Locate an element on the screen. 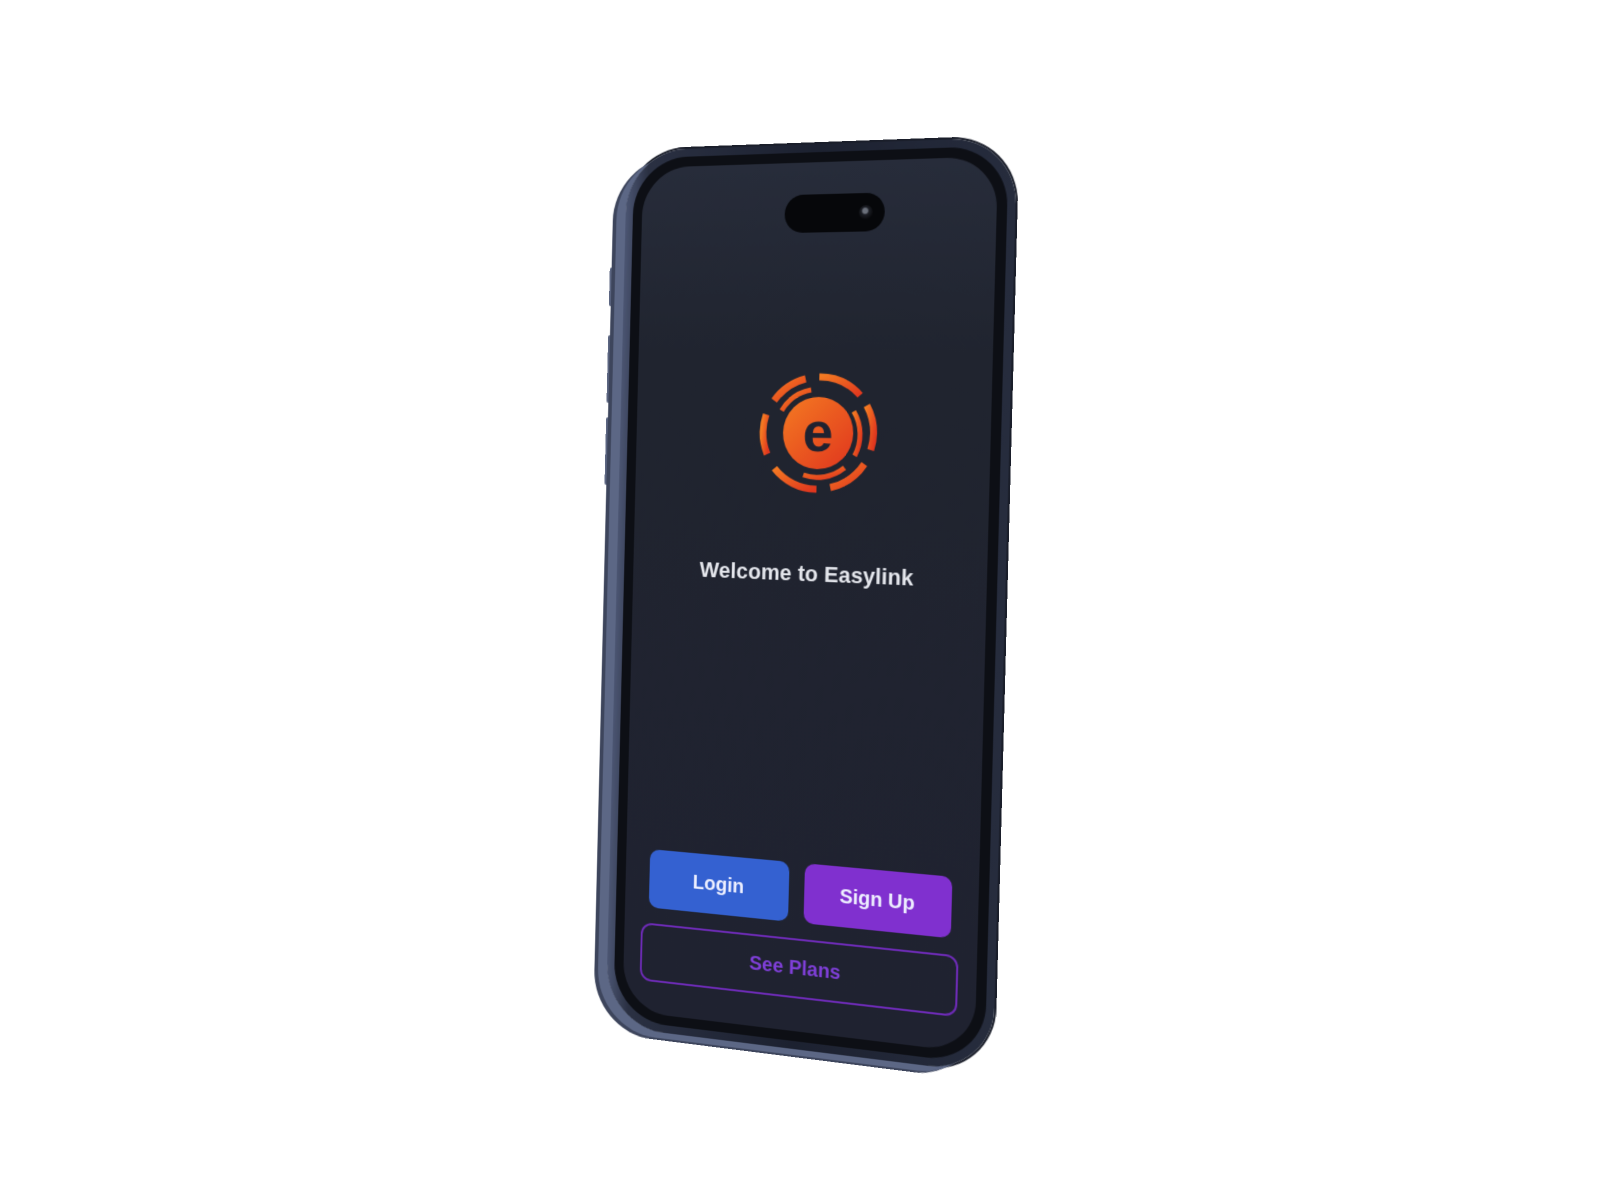 Image resolution: width=1600 pixels, height=1200 pixels. logo-letter: e is located at coordinates (818, 432).